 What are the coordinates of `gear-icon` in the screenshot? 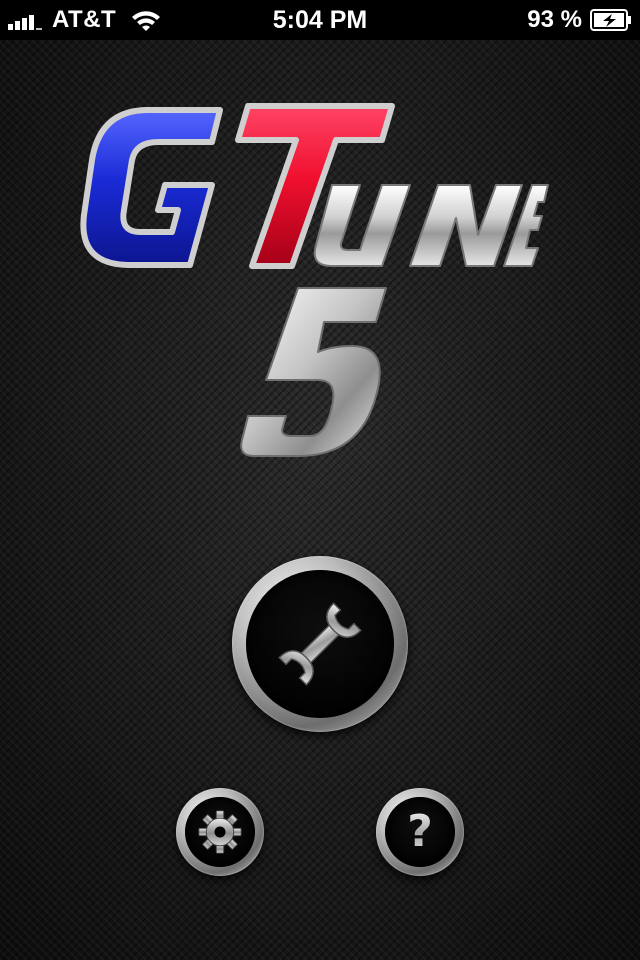 It's located at (220, 832).